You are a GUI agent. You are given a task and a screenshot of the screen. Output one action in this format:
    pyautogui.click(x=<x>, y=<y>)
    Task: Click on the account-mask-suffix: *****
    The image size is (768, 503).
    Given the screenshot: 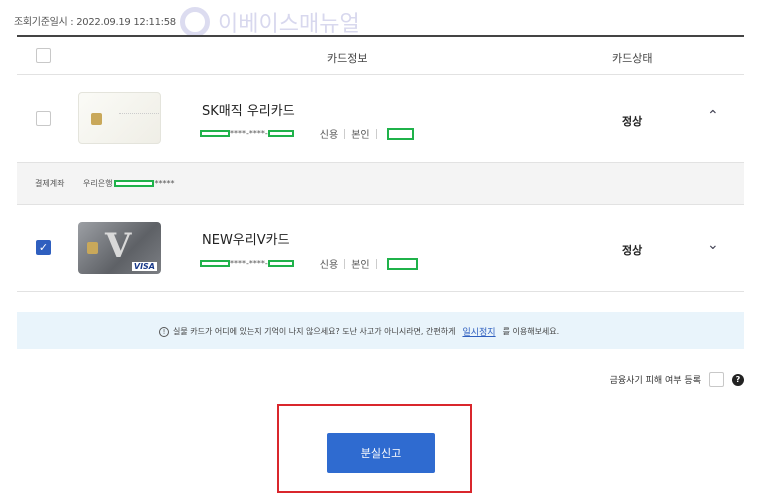 What is the action you would take?
    pyautogui.click(x=164, y=183)
    